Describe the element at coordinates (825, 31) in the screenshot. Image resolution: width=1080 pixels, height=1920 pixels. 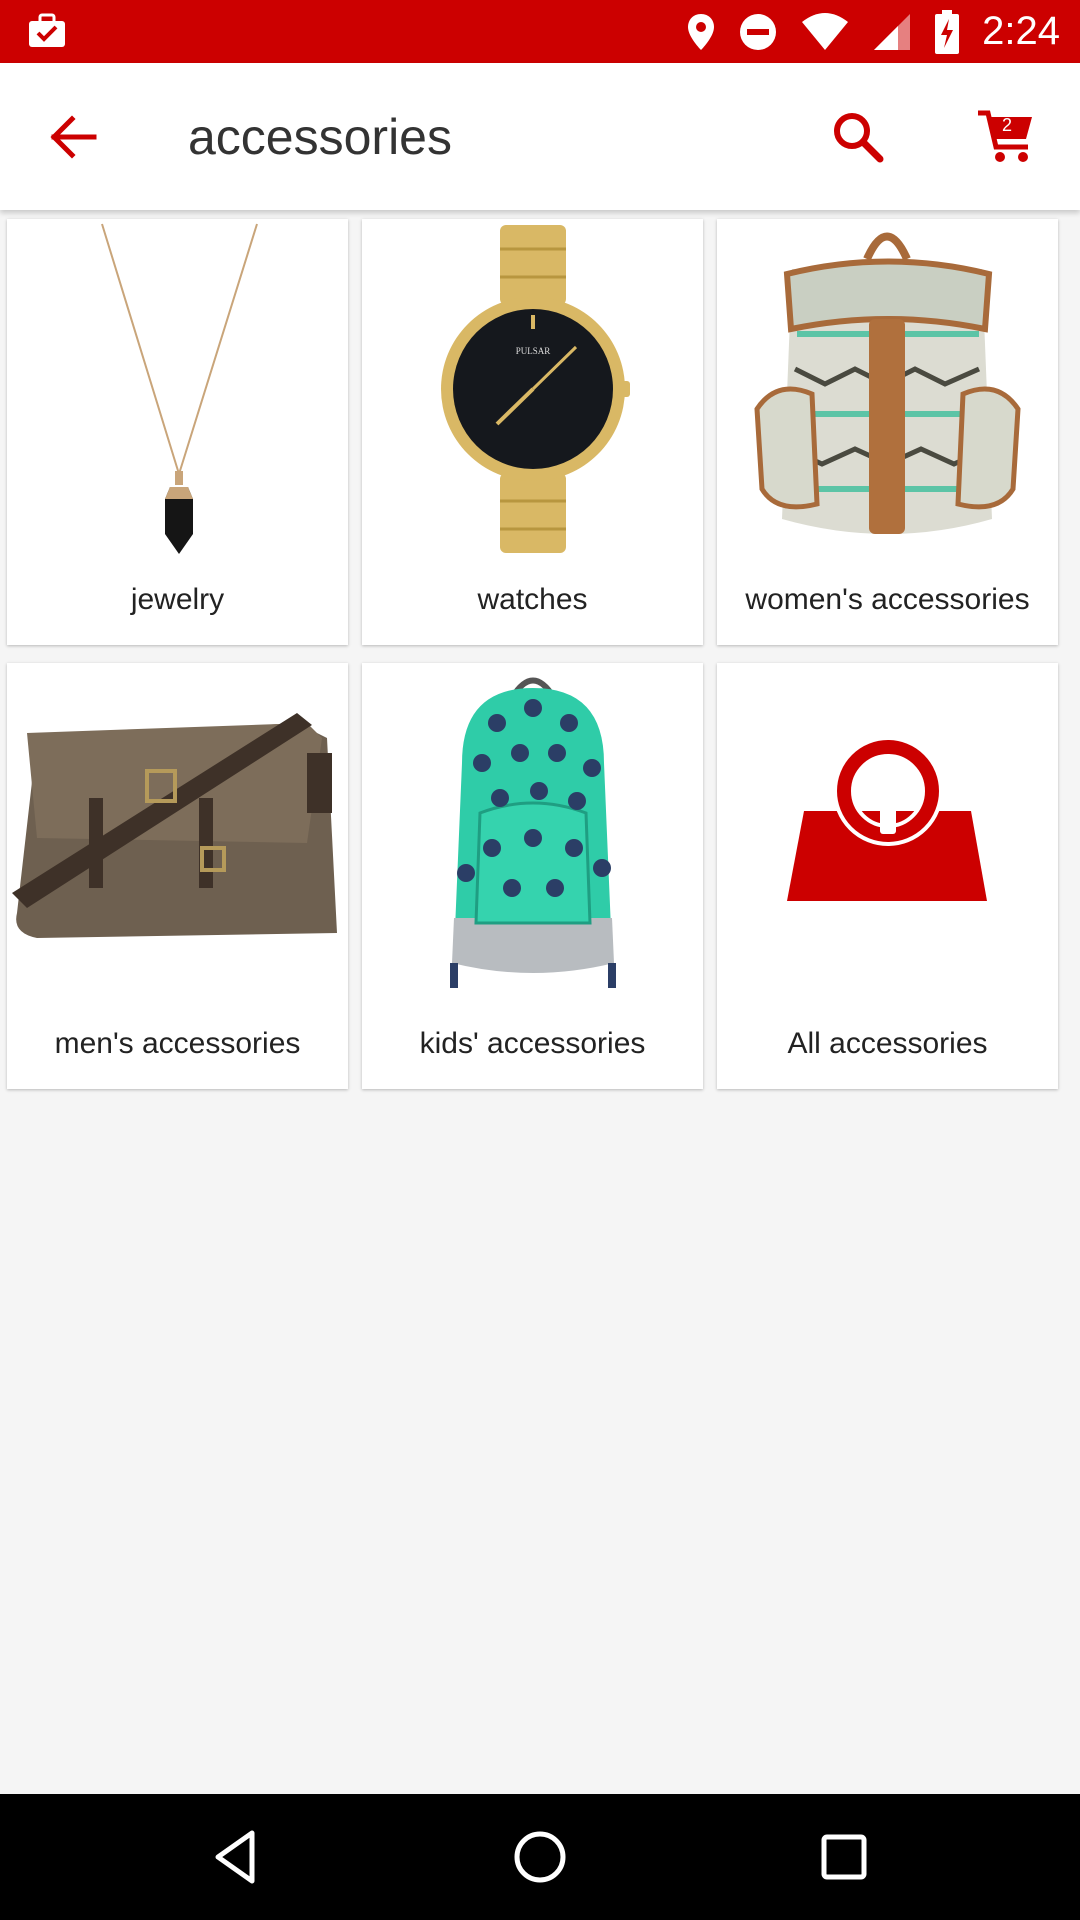
I see `wifi-icon` at that location.